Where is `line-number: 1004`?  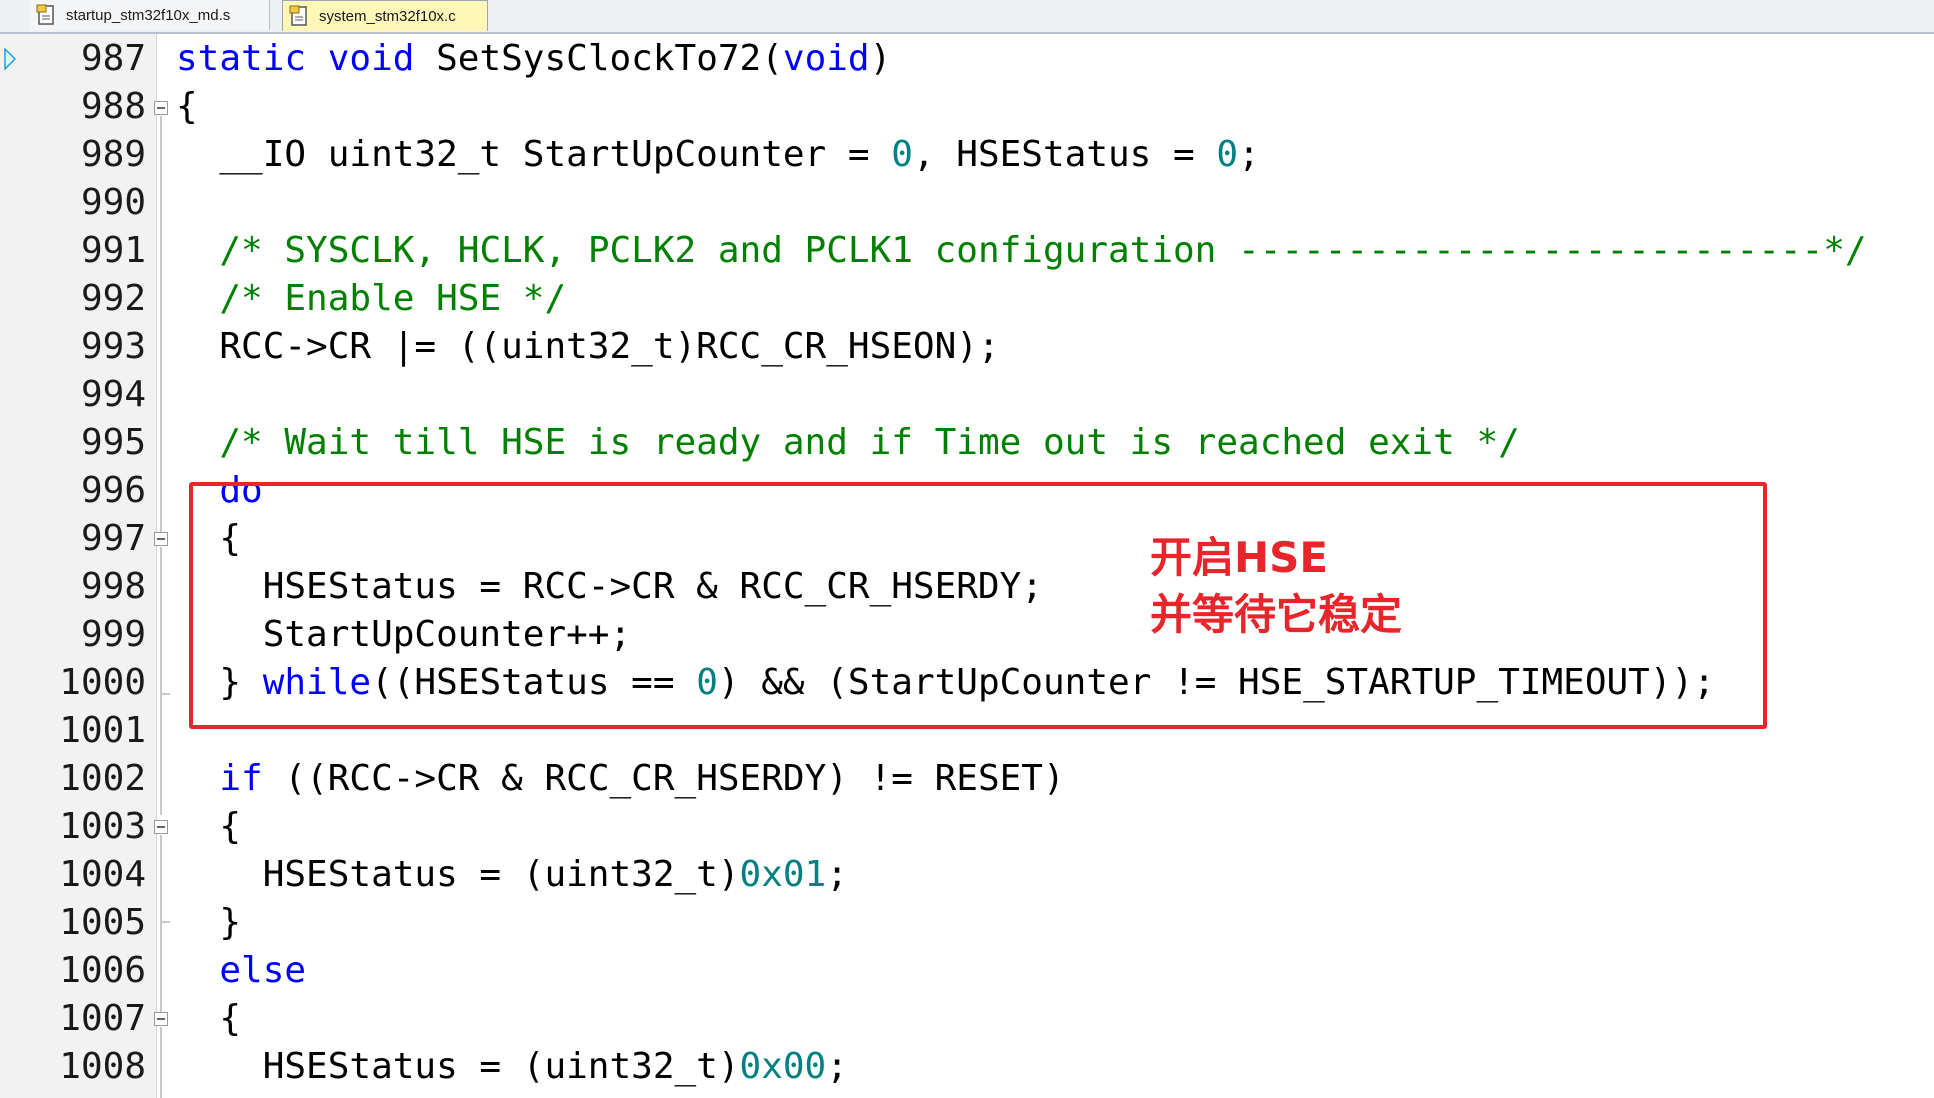
line-number: 1004 is located at coordinates (102, 874).